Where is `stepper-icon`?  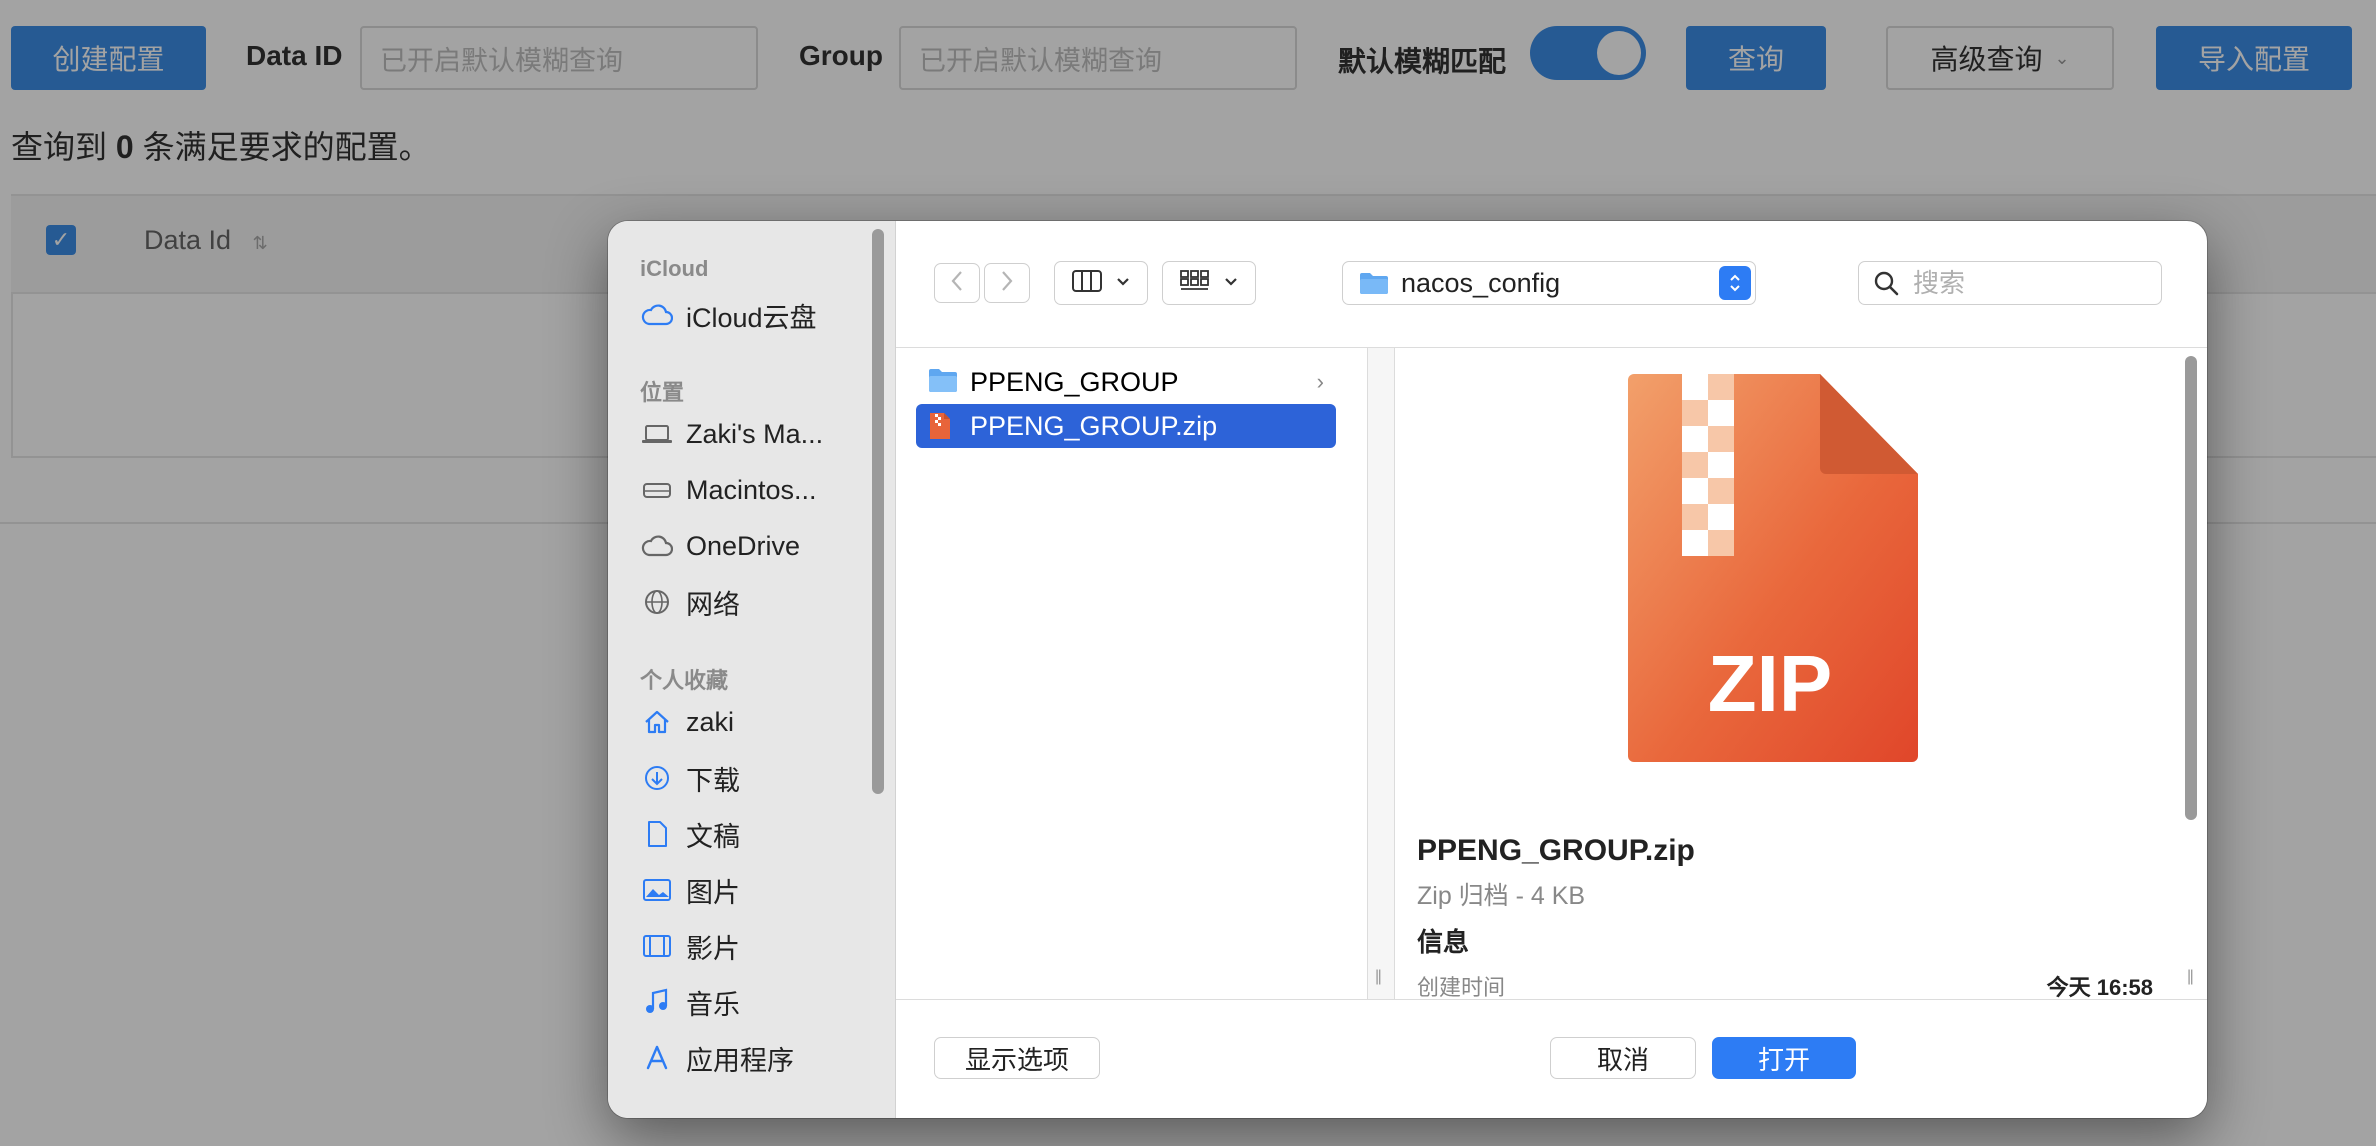
stepper-icon is located at coordinates (1735, 283).